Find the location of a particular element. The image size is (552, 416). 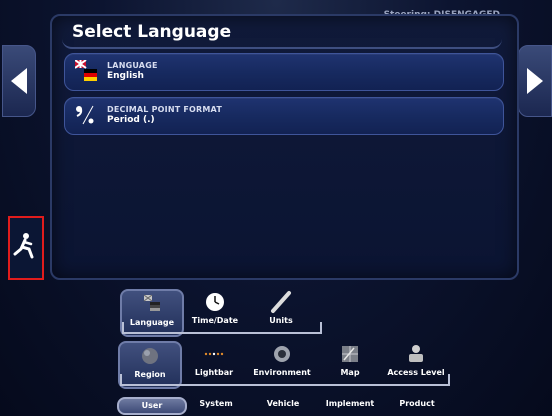

arrow-right-icon is located at coordinates (535, 81).